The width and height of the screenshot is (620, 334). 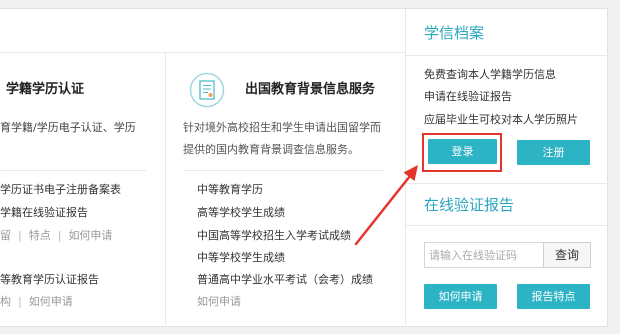 I want to click on left-links-row-2: 构 | 如何申请, so click(x=36, y=302).